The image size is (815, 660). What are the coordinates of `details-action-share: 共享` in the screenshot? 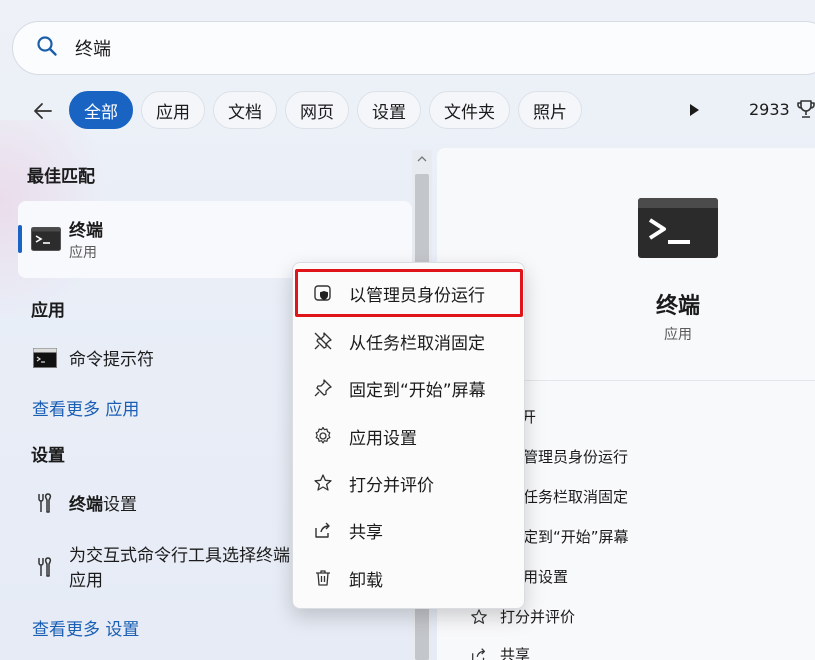 It's located at (500, 652).